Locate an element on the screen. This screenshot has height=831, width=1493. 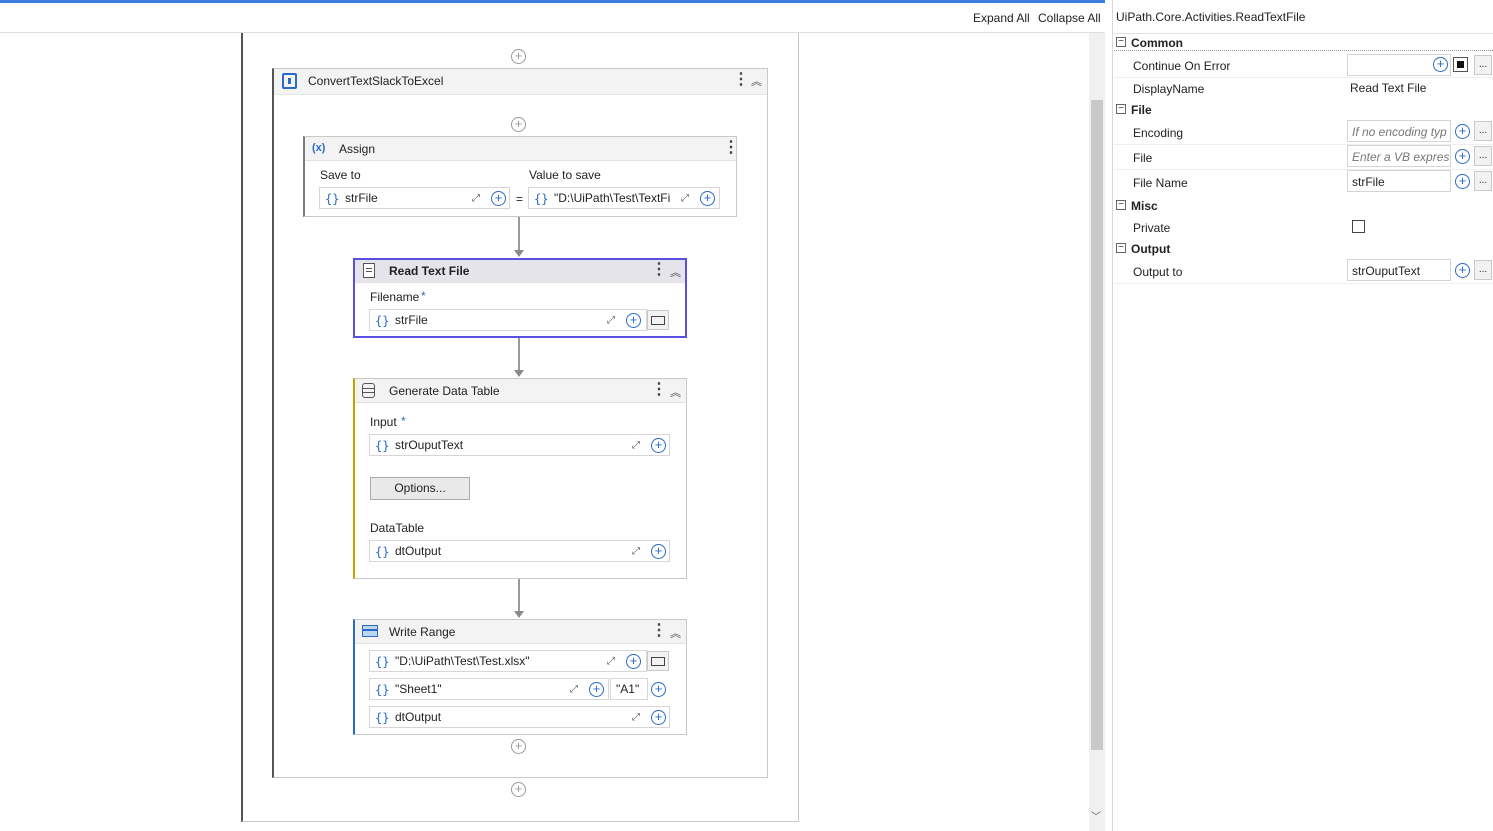
file-name-label: File Name is located at coordinates (1160, 183).